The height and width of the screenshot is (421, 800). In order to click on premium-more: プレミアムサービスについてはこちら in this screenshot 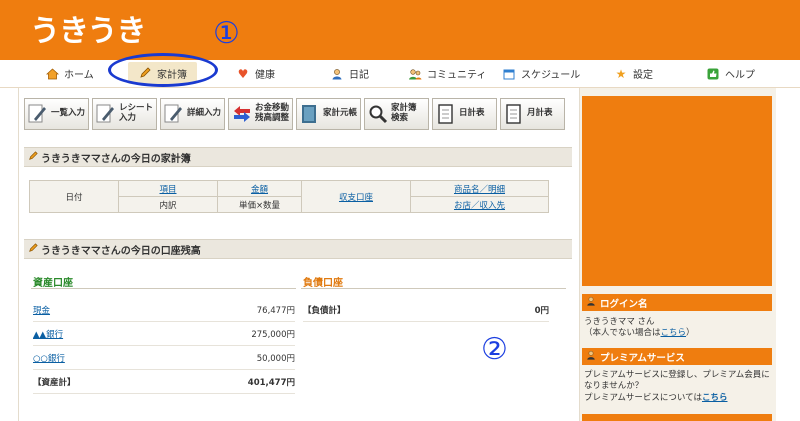, I will do `click(677, 398)`.